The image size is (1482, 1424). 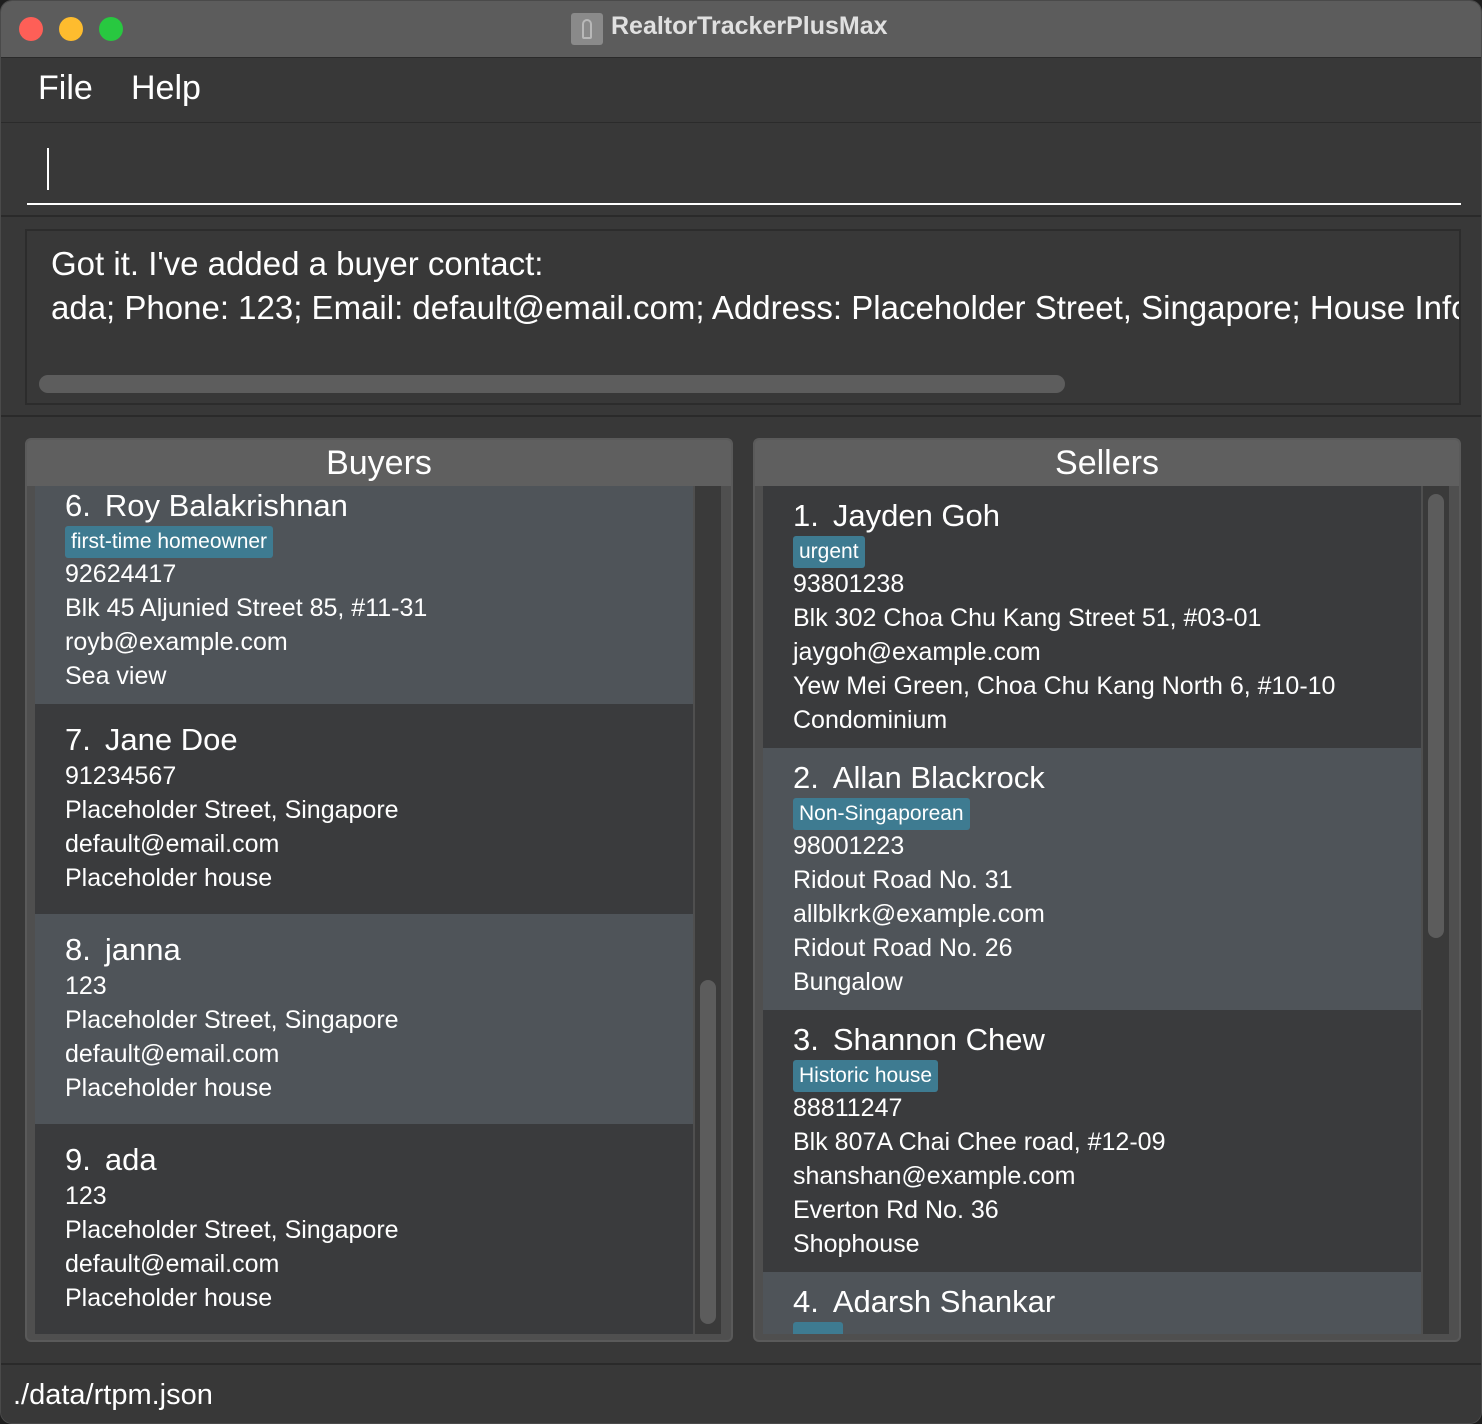 What do you see at coordinates (31, 29) in the screenshot?
I see `close-window-button` at bounding box center [31, 29].